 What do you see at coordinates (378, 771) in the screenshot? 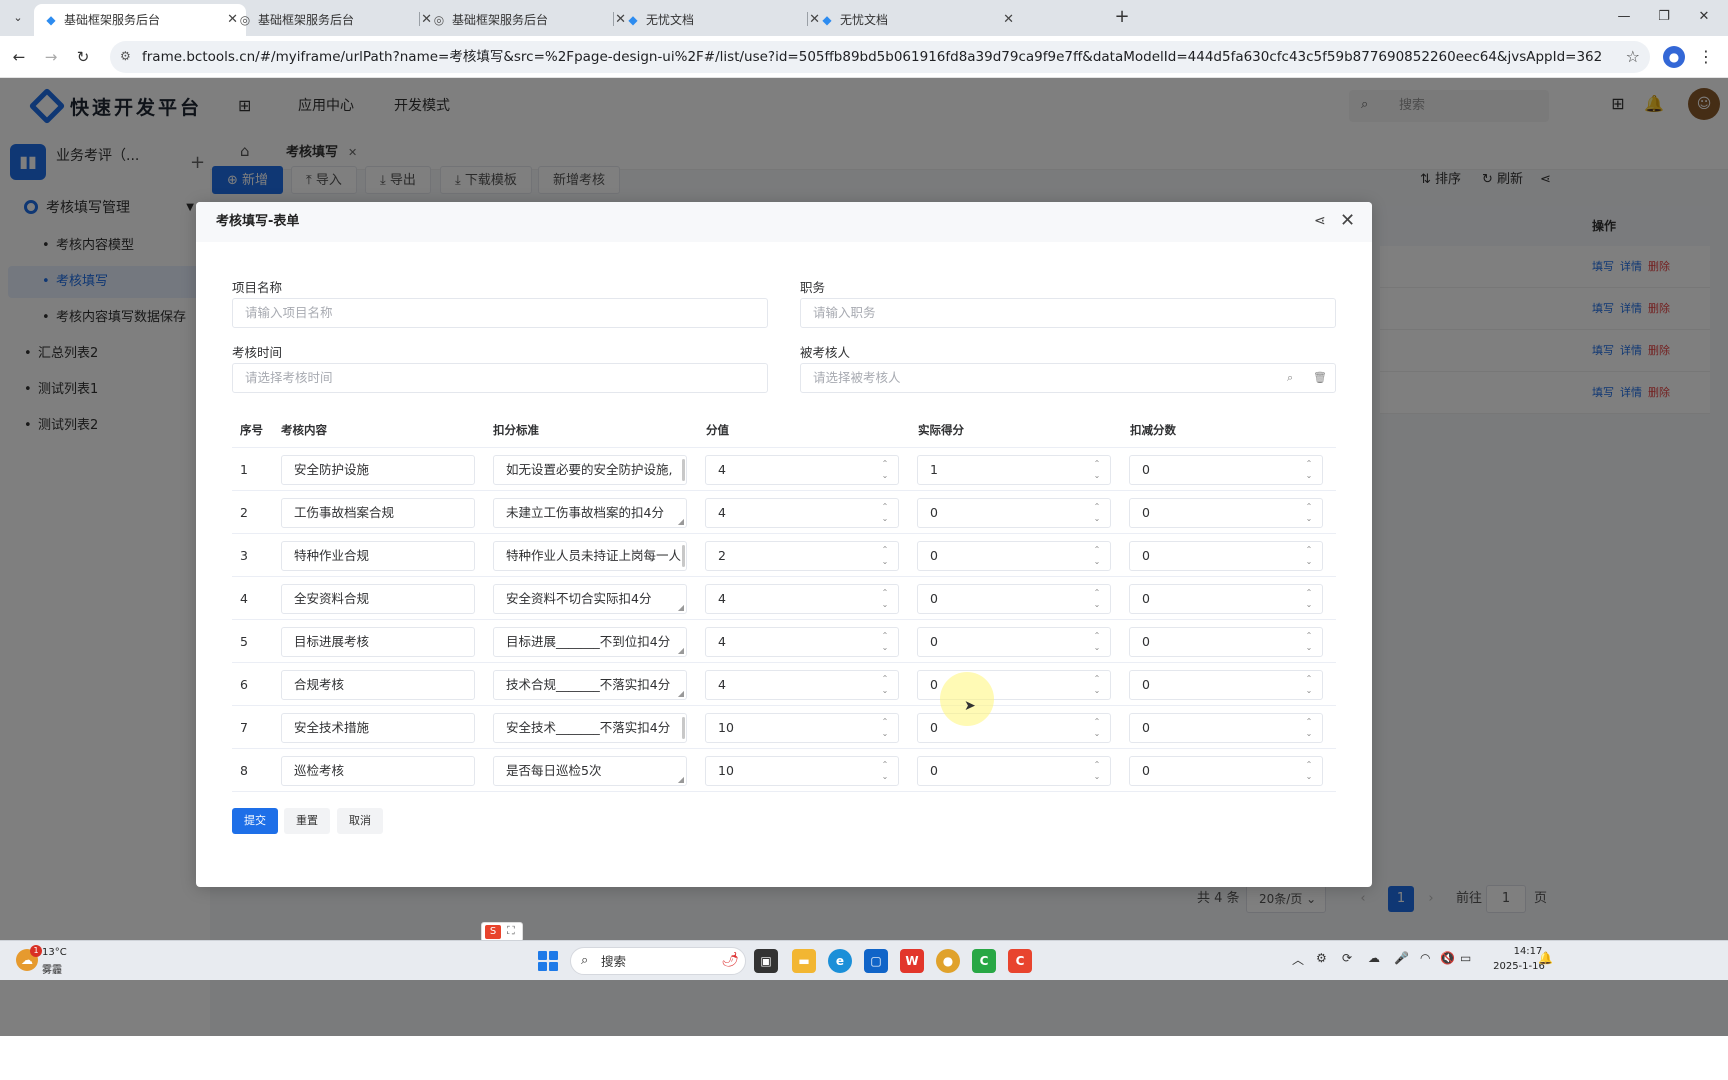
I see `content-input: 巡检考核` at bounding box center [378, 771].